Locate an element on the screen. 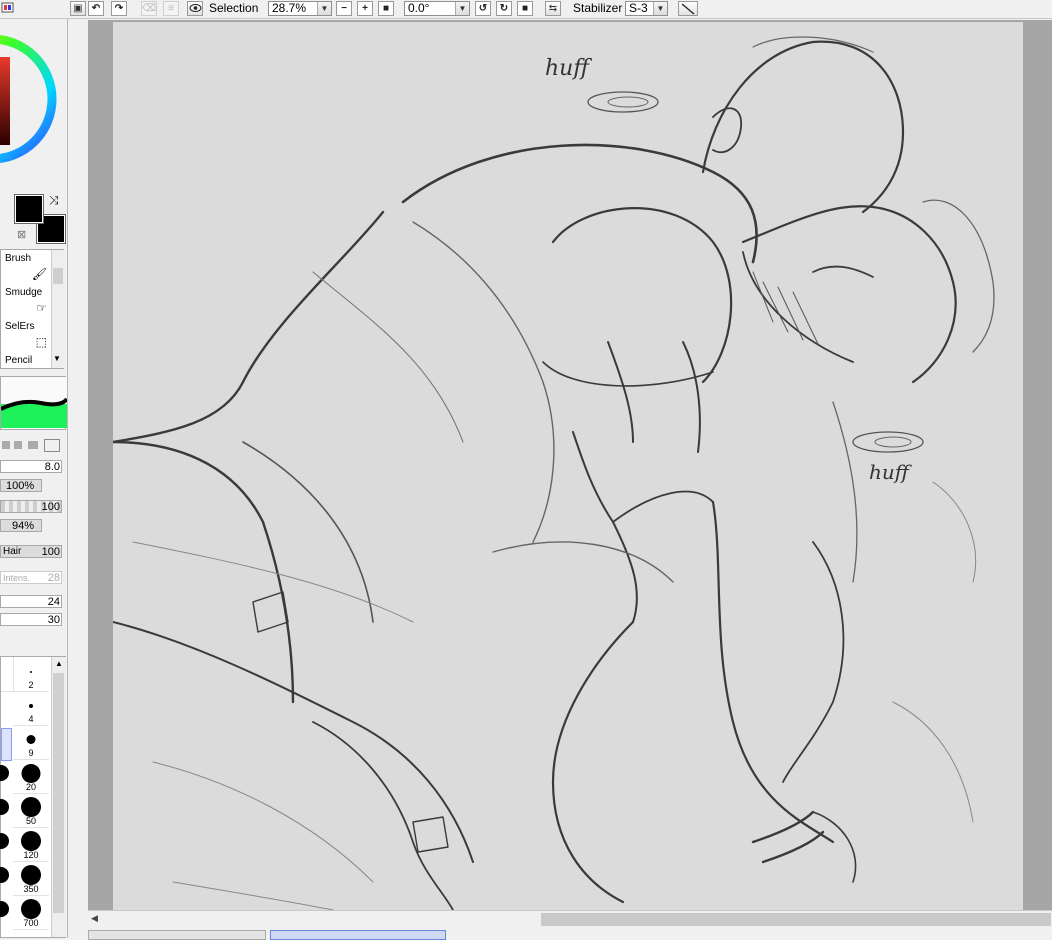 The height and width of the screenshot is (940, 1052). tool-smudge: Smudge ☞ is located at coordinates (25, 301).